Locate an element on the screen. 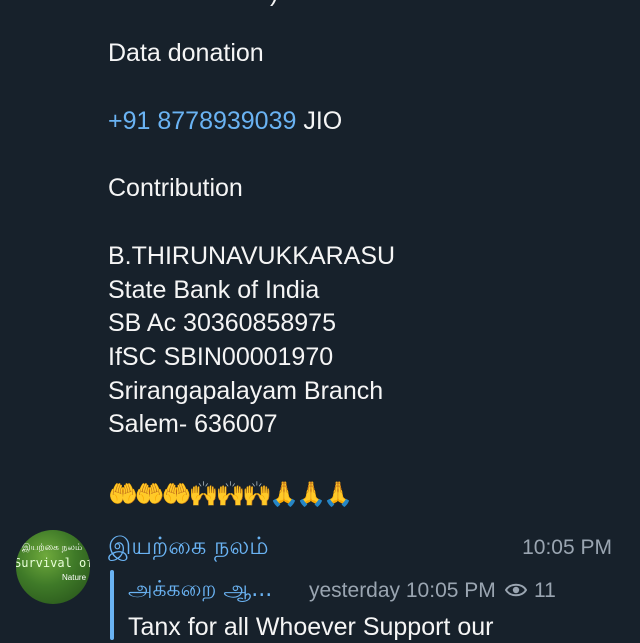  avatar-subtitle-text: Survival of is located at coordinates (53, 563).